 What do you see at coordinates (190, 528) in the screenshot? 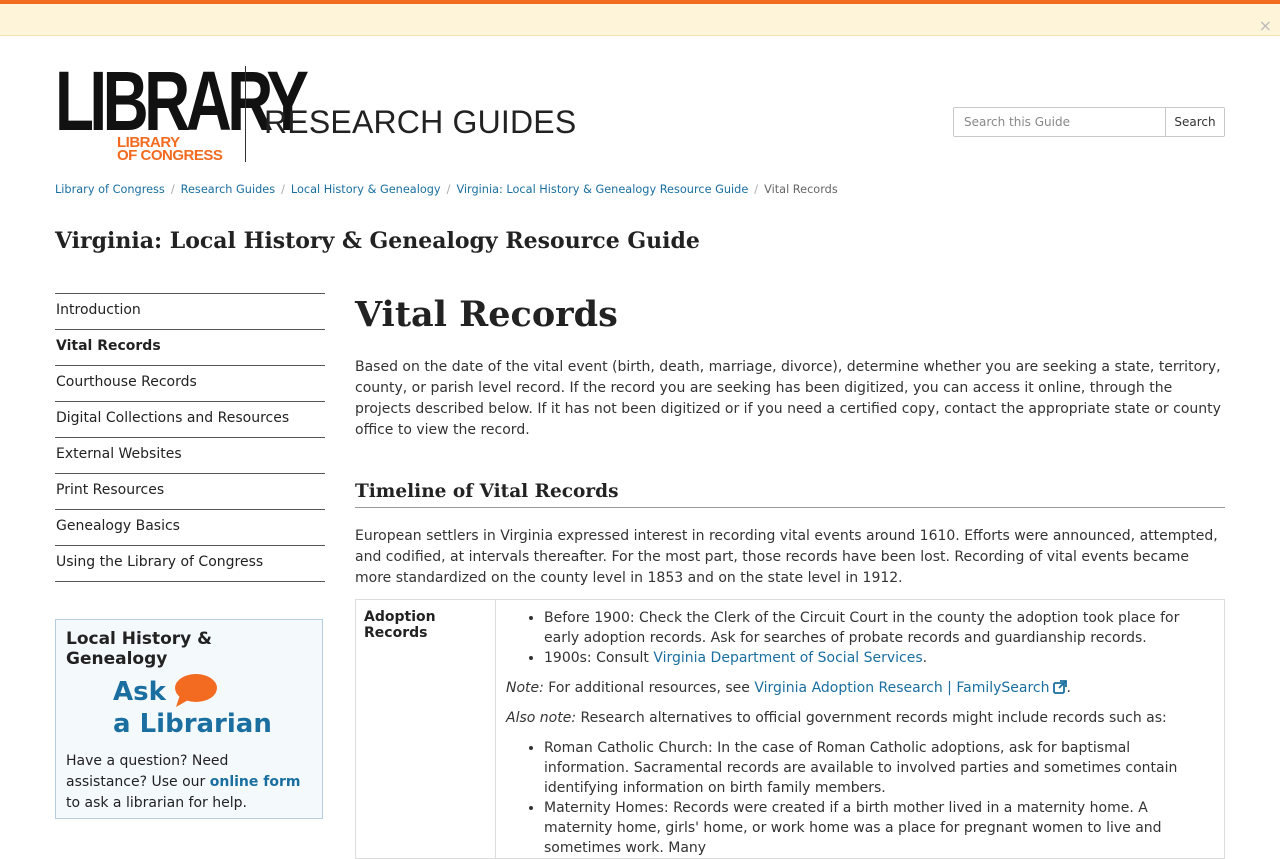
I see `sidebar-item-genealogy-basics: Genealogy Basics` at bounding box center [190, 528].